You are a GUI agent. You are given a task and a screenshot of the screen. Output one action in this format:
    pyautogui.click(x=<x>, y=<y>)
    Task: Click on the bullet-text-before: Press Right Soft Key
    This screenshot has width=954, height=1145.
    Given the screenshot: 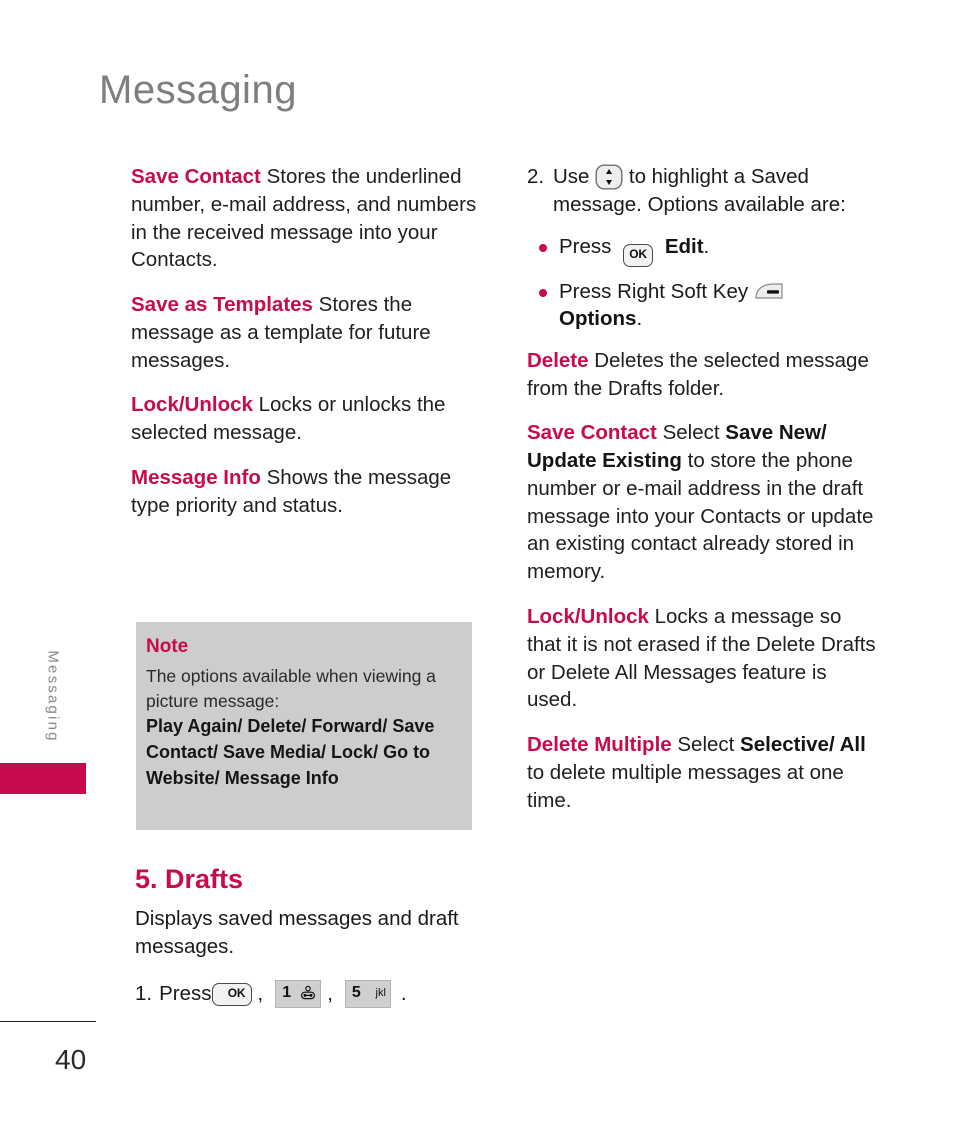 What is the action you would take?
    pyautogui.click(x=654, y=291)
    